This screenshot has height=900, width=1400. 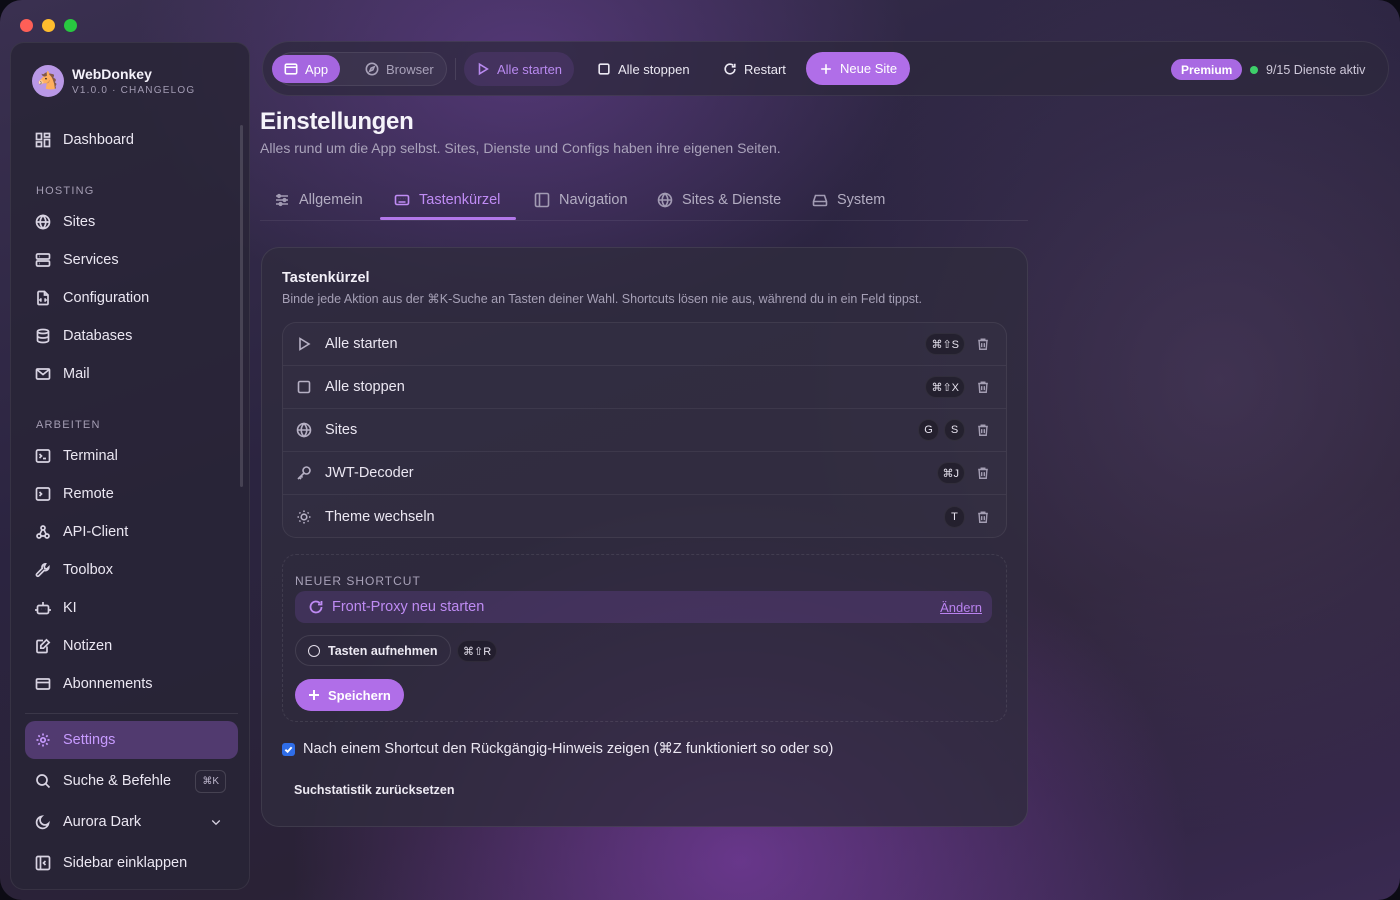 I want to click on sidebar-scrollbar, so click(x=241, y=306).